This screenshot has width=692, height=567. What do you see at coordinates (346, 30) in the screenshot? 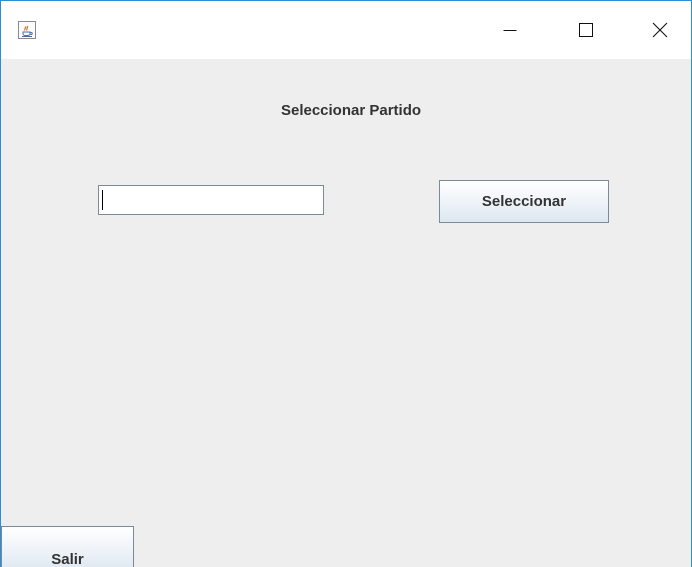
I see `title-bar` at bounding box center [346, 30].